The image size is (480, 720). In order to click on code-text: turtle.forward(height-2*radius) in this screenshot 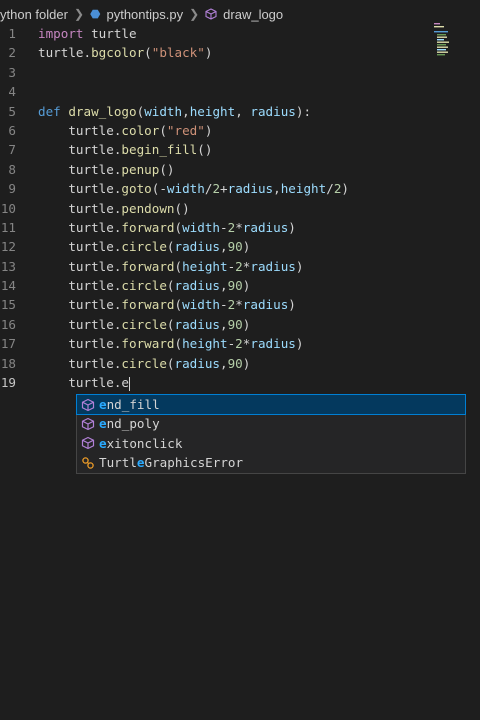, I will do `click(170, 343)`.